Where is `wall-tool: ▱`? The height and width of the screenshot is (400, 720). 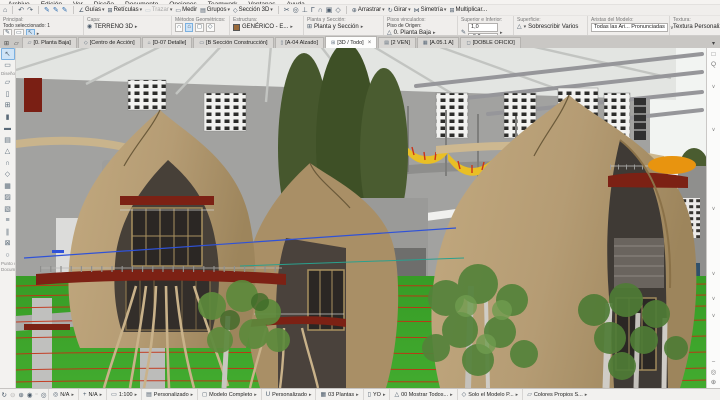
wall-tool: ▱ is located at coordinates (8, 83).